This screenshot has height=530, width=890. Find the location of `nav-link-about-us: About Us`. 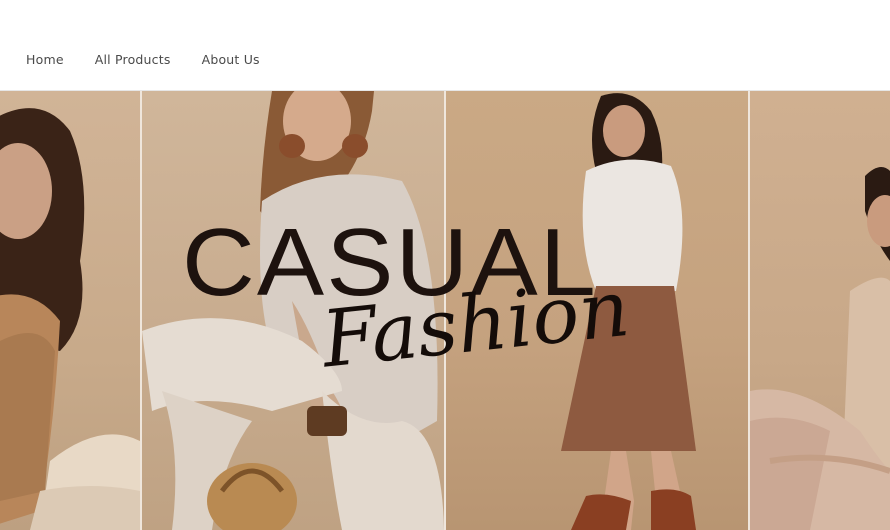

nav-link-about-us: About Us is located at coordinates (231, 59).